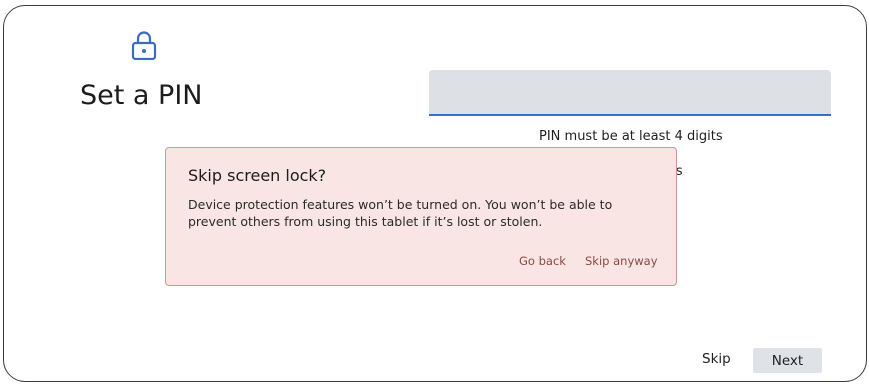  What do you see at coordinates (631, 136) in the screenshot?
I see `pin-hint: PIN must be at least 4 digits` at bounding box center [631, 136].